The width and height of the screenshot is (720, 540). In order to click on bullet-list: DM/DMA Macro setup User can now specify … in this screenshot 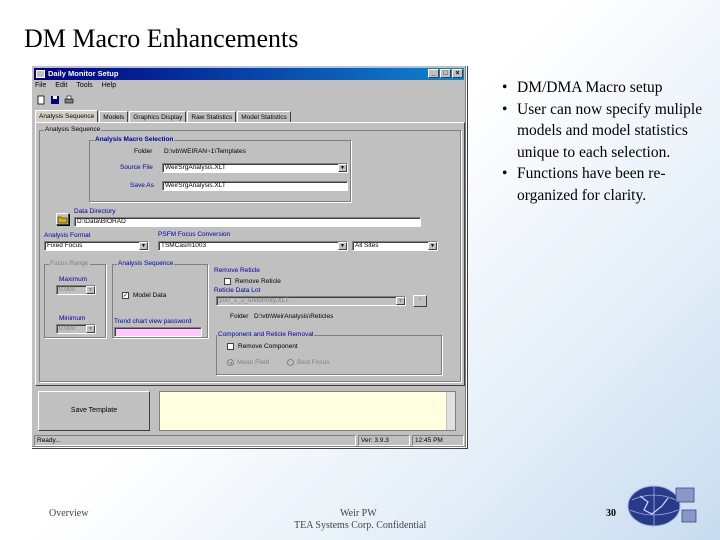, I will do `click(605, 141)`.